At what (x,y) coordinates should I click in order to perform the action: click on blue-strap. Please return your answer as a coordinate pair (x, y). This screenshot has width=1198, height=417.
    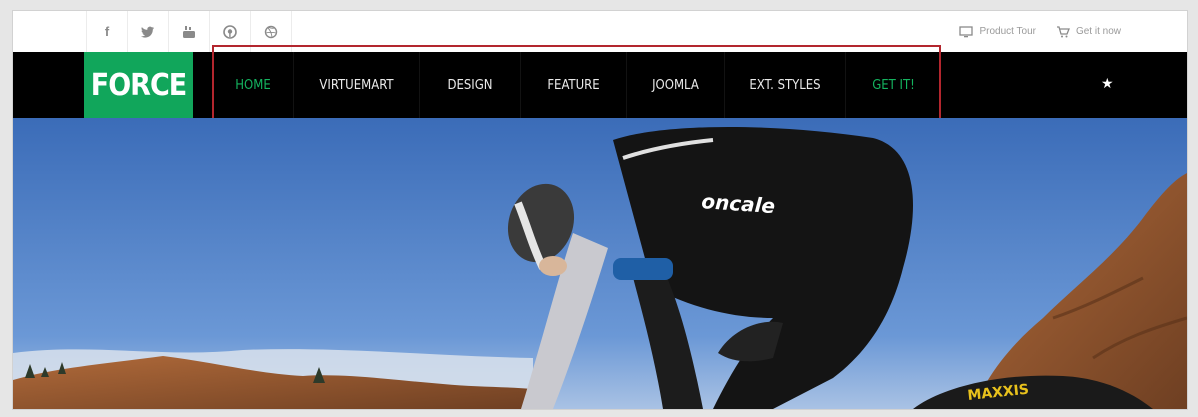
    Looking at the image, I should click on (643, 269).